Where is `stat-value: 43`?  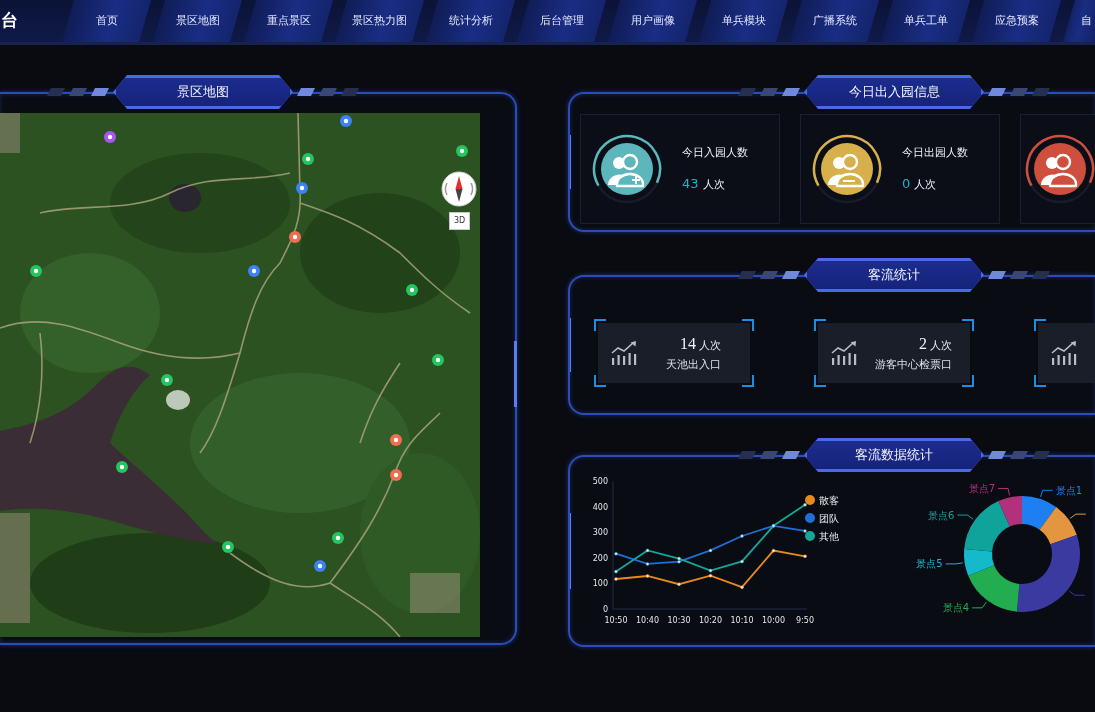
stat-value: 43 is located at coordinates (690, 183).